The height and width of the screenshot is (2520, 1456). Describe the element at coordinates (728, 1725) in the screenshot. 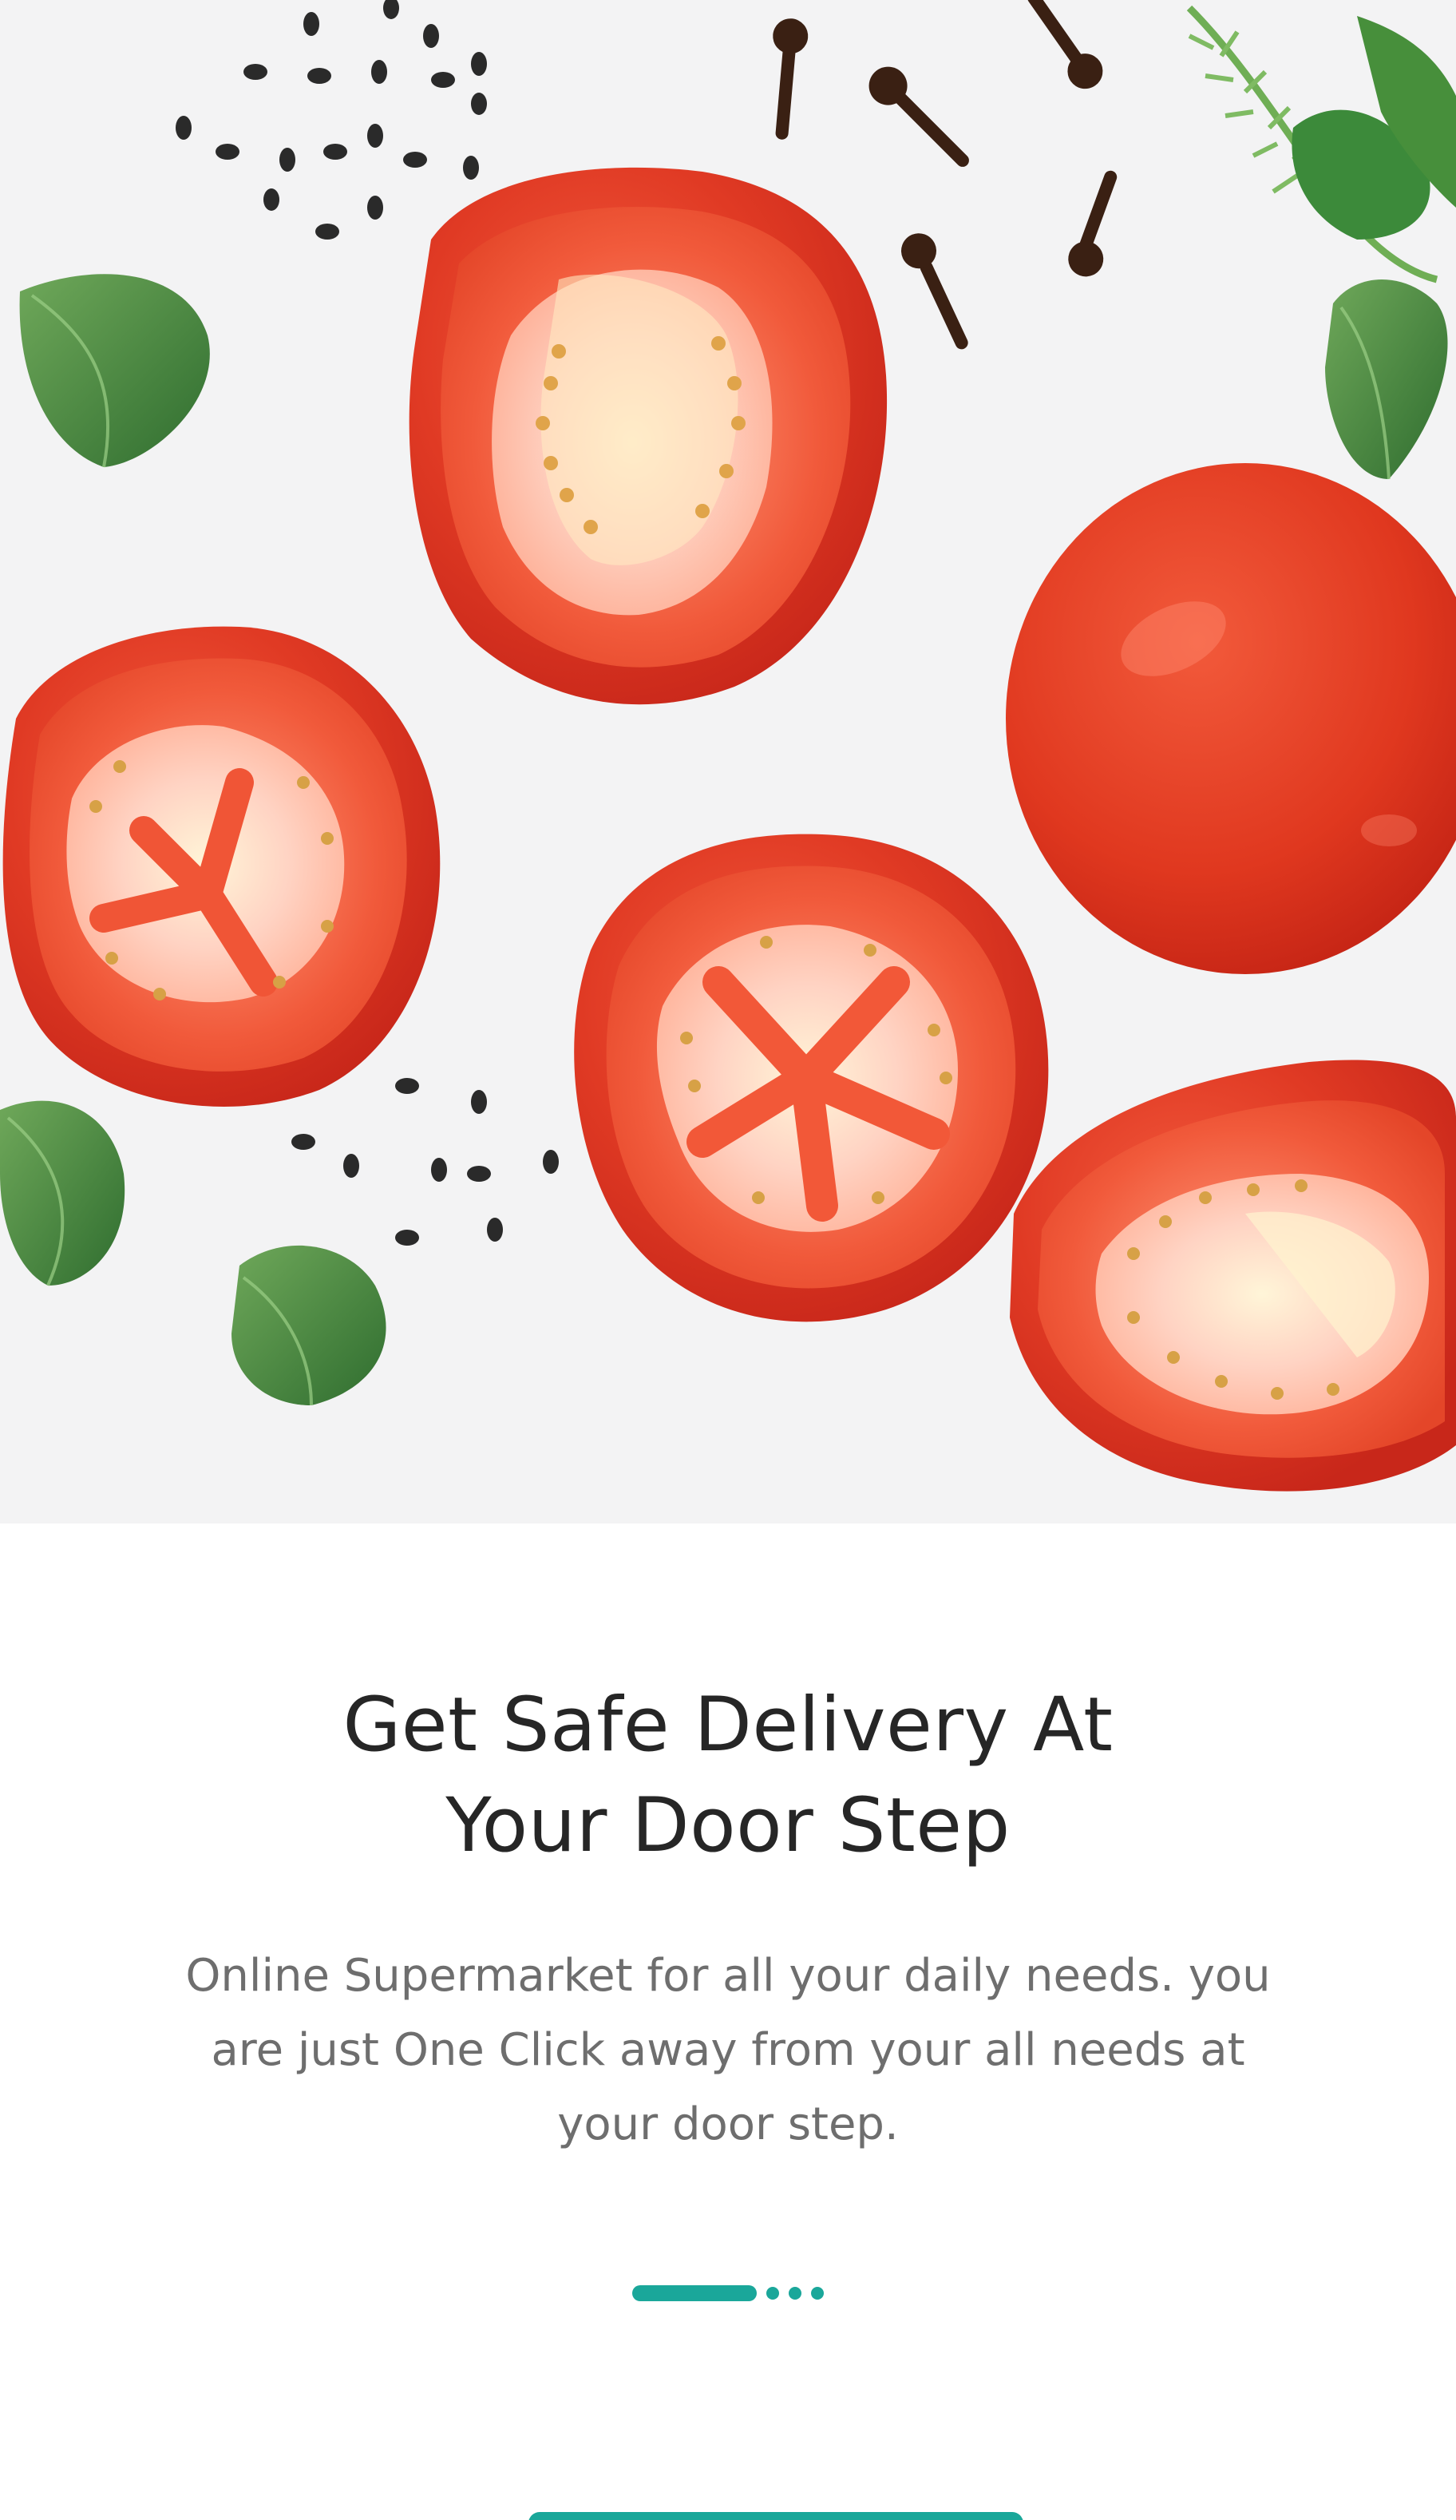

I see `headline-line-1: Get Safe Delivery At` at that location.